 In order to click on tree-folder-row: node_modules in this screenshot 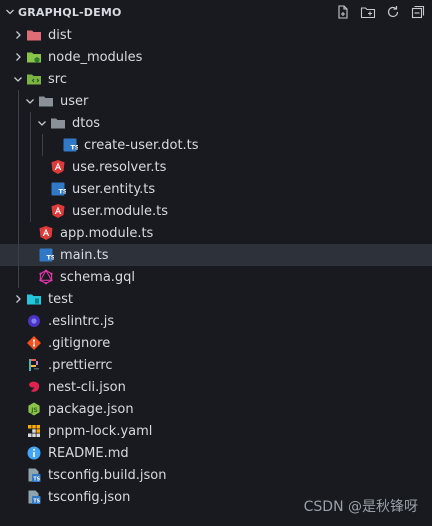, I will do `click(216, 57)`.